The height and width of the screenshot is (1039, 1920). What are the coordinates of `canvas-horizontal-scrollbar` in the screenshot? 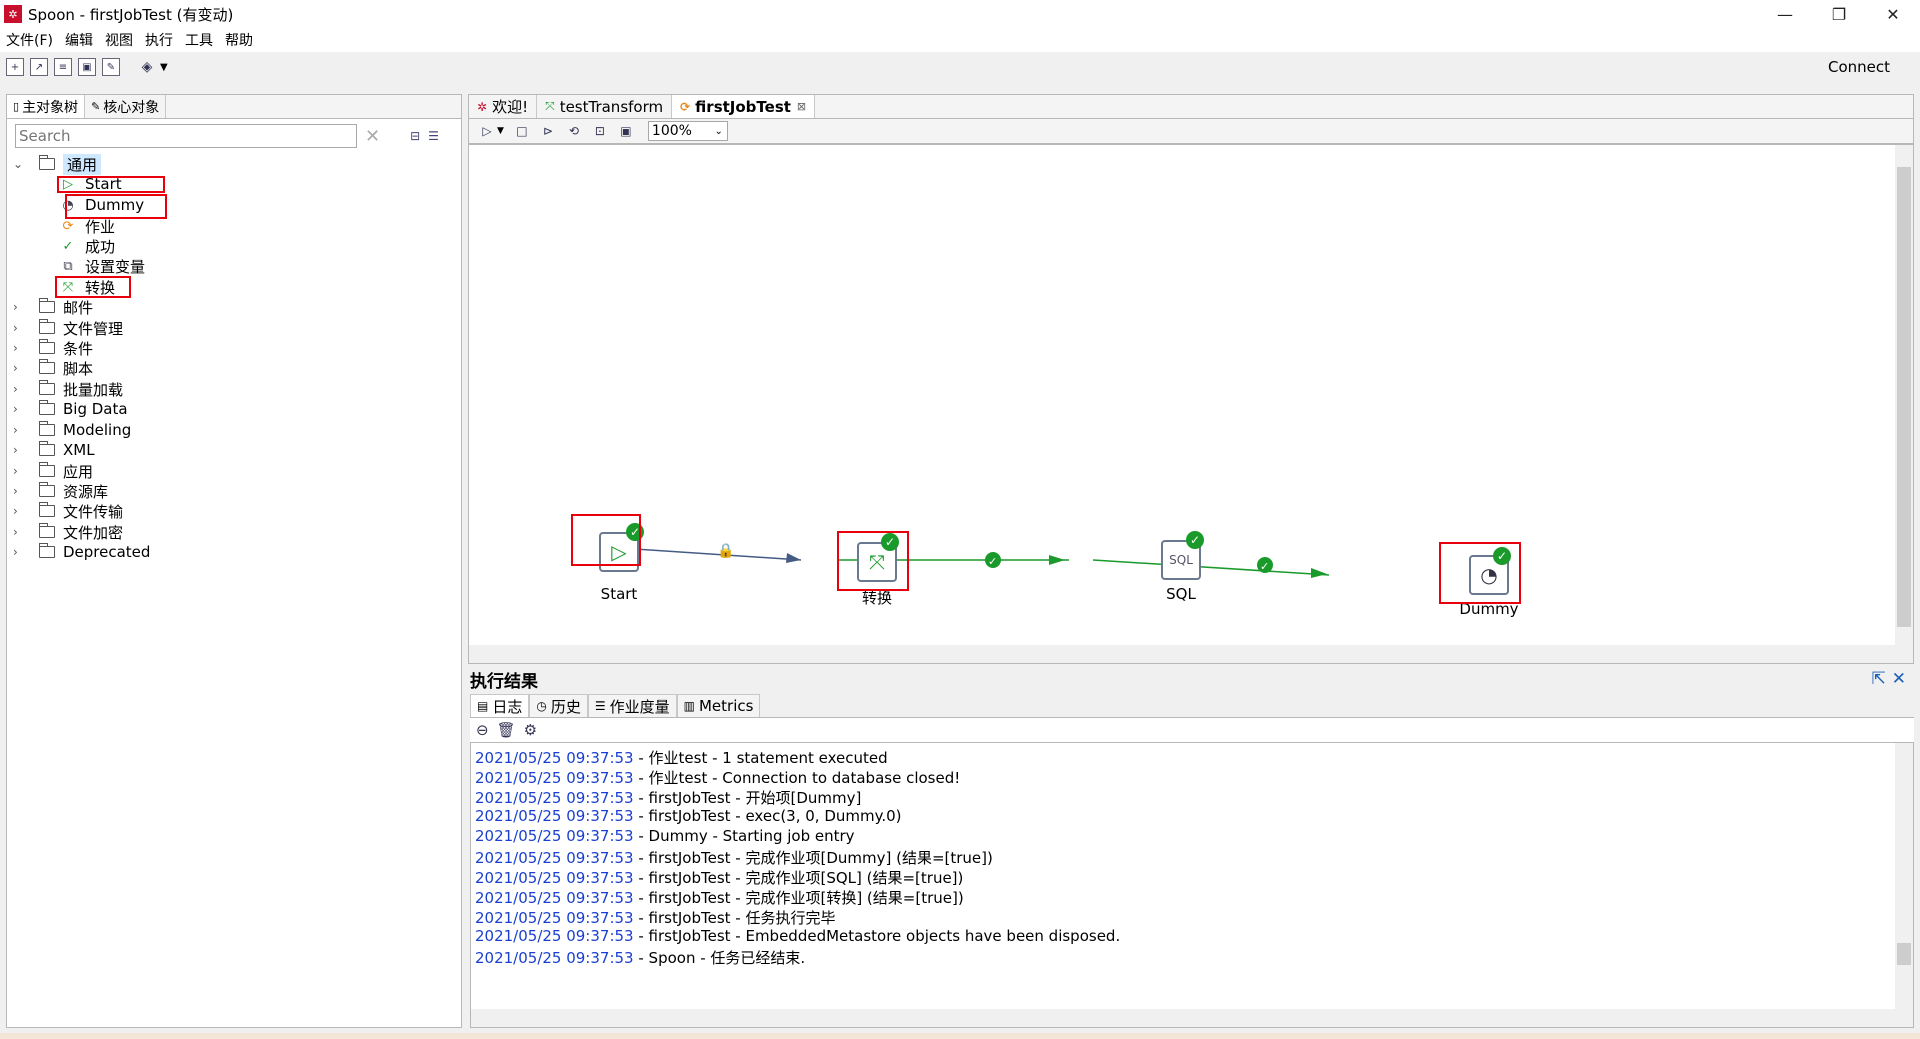 It's located at (1191, 654).